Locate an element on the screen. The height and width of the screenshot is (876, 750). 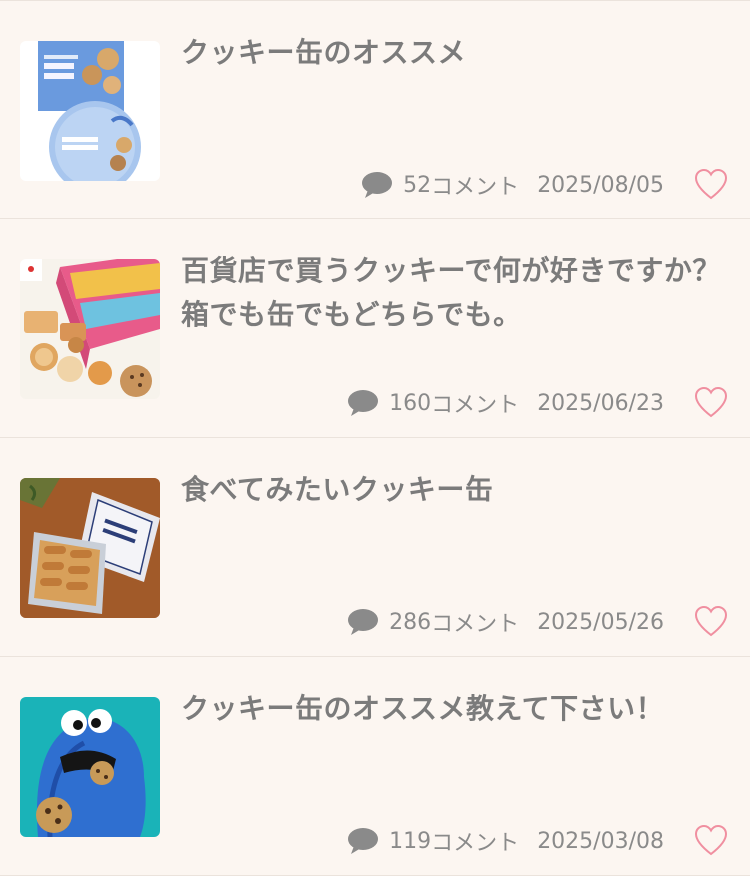
comment-count-number: 119 is located at coordinates (410, 841).